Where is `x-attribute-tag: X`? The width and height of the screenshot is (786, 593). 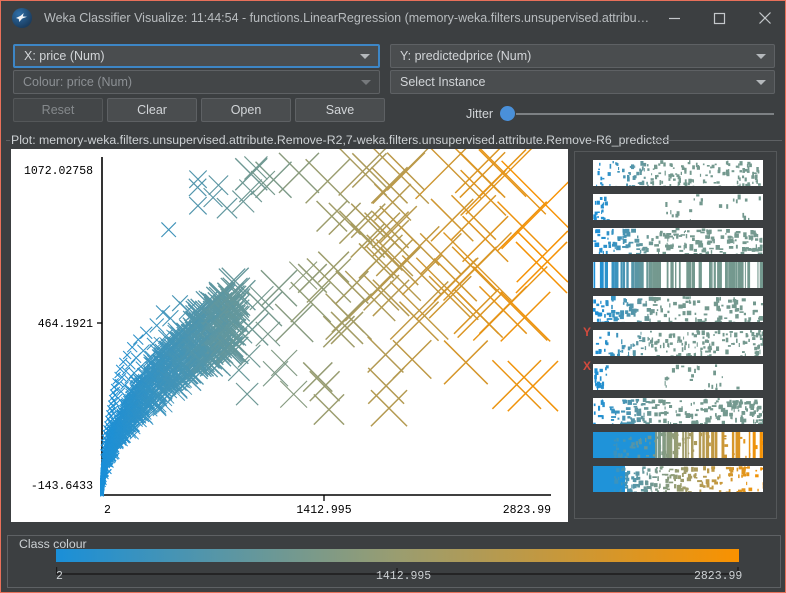 x-attribute-tag: X is located at coordinates (586, 366).